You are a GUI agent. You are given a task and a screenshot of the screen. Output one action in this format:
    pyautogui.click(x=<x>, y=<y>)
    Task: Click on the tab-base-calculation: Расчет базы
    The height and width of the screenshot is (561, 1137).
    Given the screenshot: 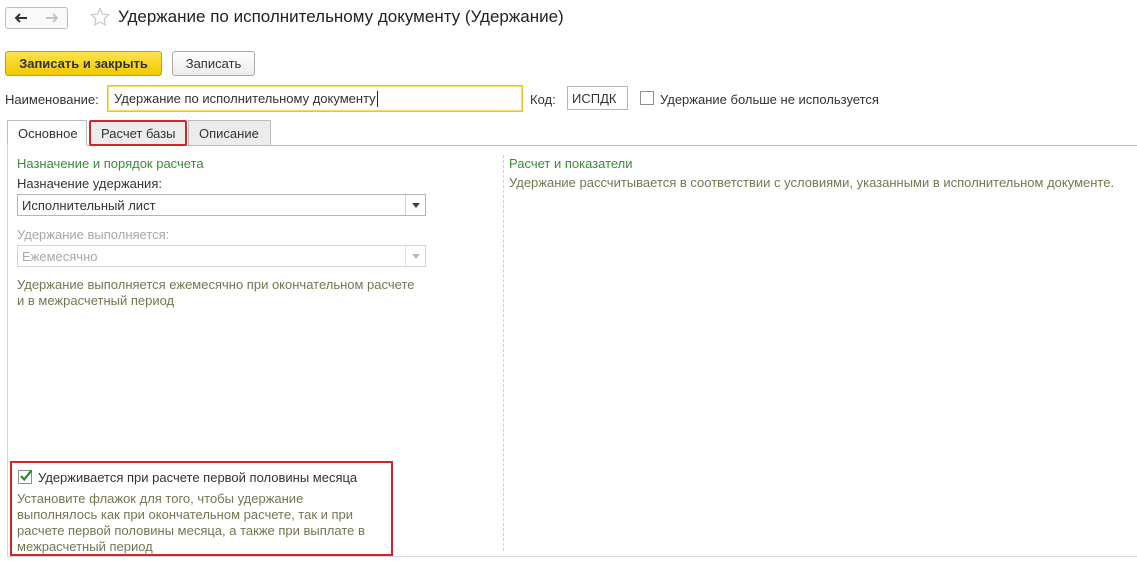 What is the action you would take?
    pyautogui.click(x=138, y=133)
    